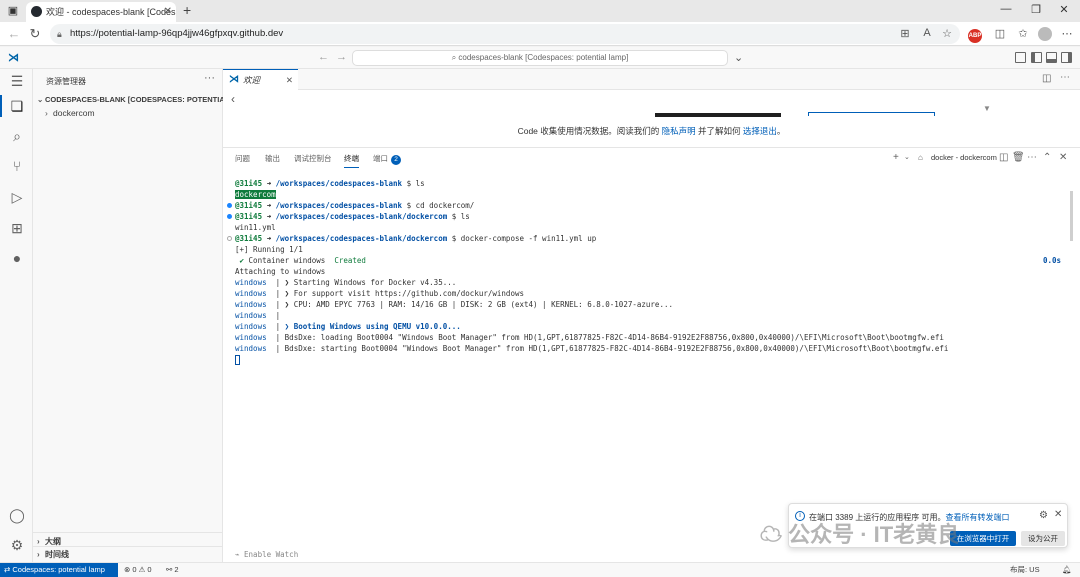 The width and height of the screenshot is (1080, 577). I want to click on tab-terminal: 终端, so click(351, 160).